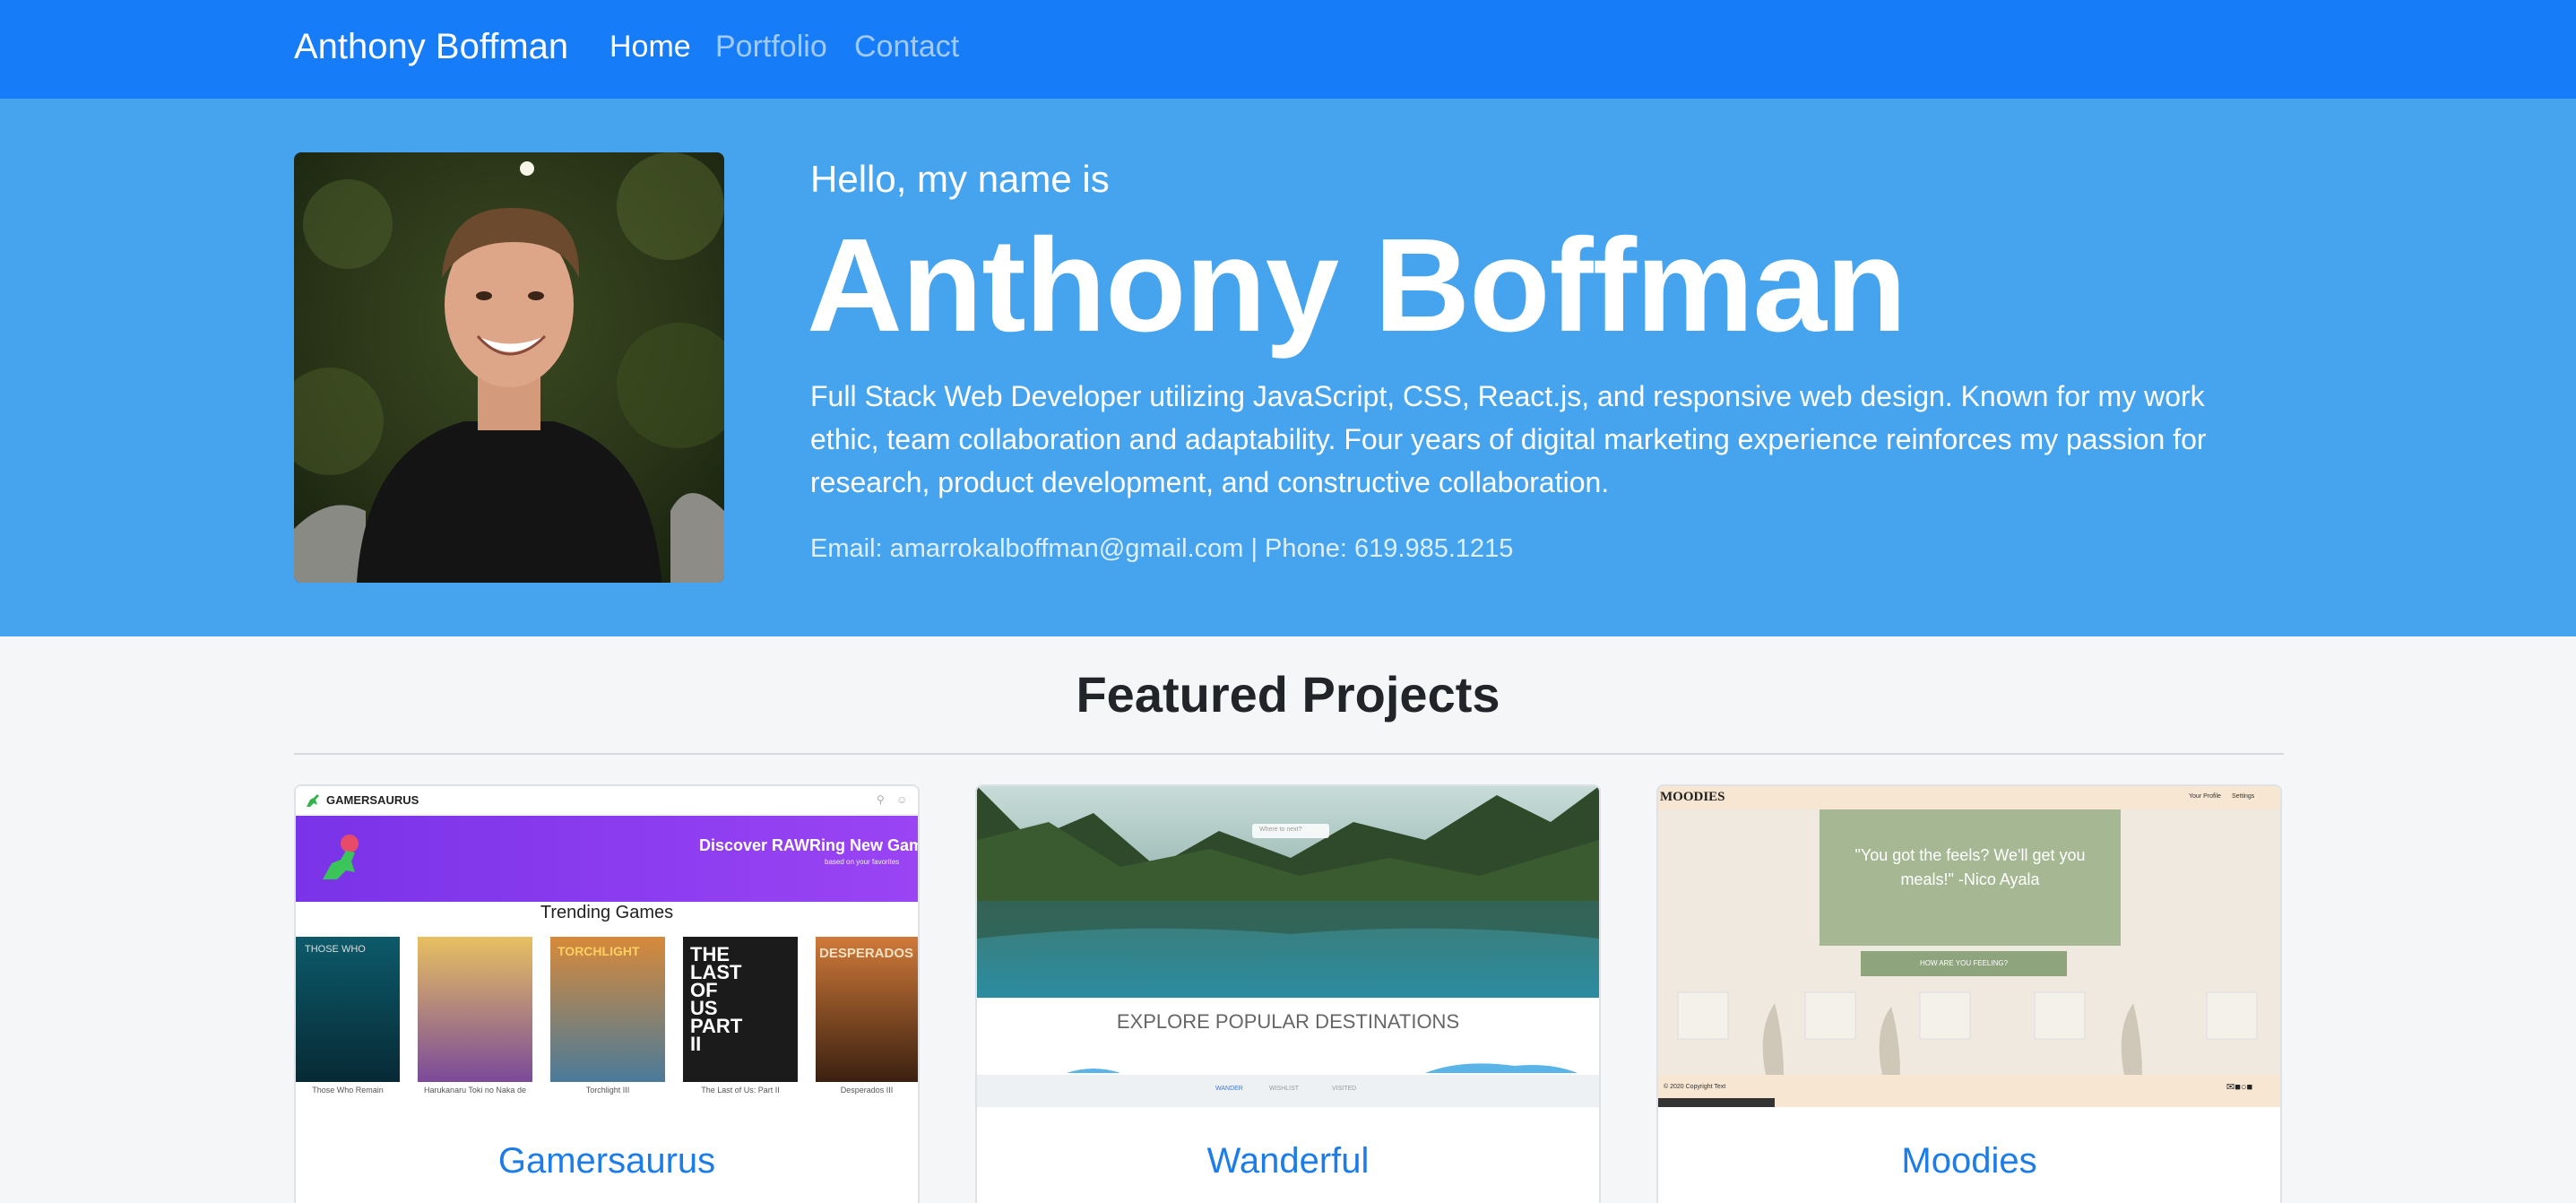  Describe the element at coordinates (902, 800) in the screenshot. I see `preview-user-icon: ☺` at that location.